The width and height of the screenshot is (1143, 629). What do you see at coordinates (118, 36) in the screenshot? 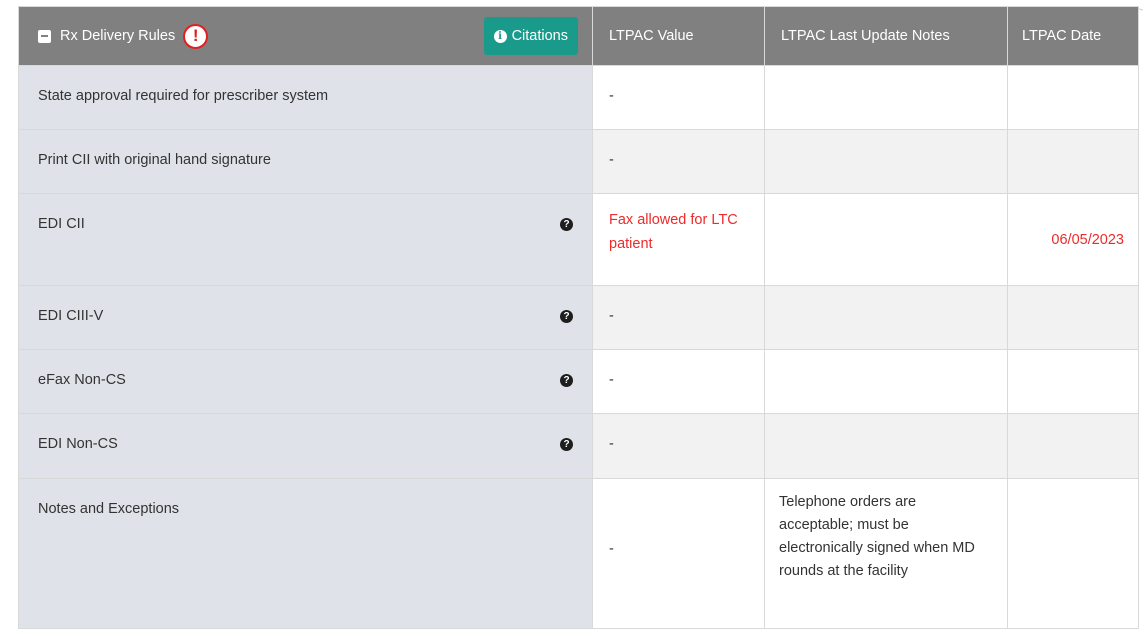
I see `section-title: Rx Delivery Rules` at bounding box center [118, 36].